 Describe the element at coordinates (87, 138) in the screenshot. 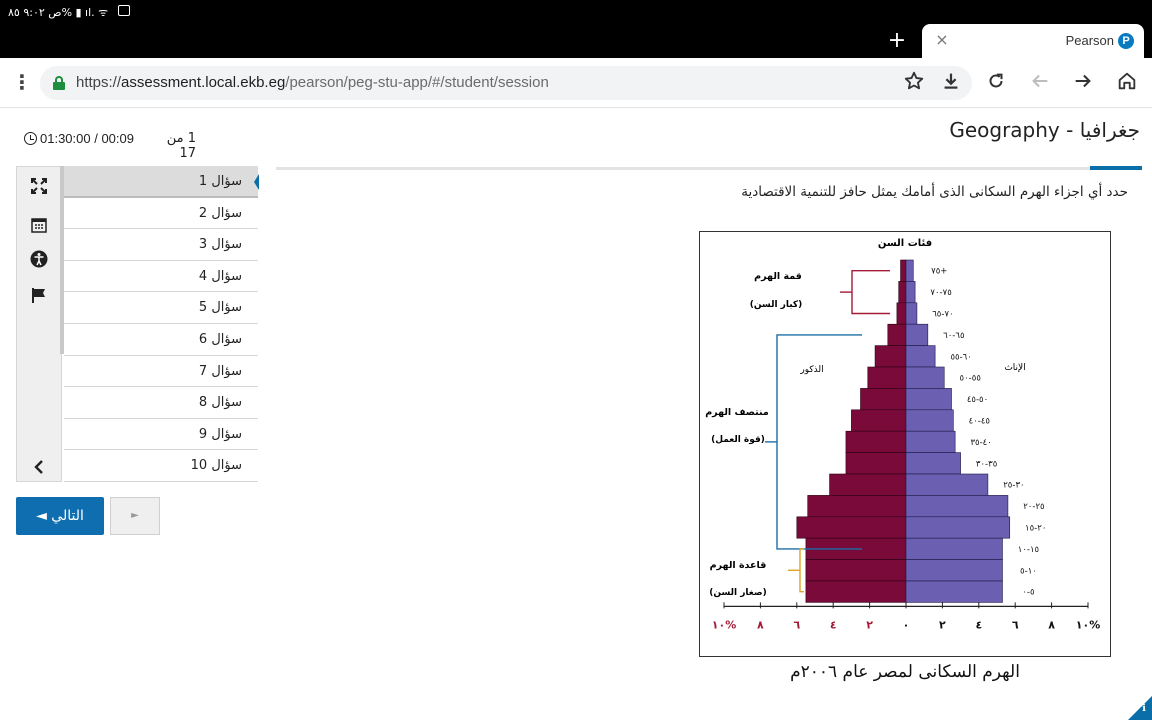

I see `timer-text: 01:30:00 / 00:09` at that location.